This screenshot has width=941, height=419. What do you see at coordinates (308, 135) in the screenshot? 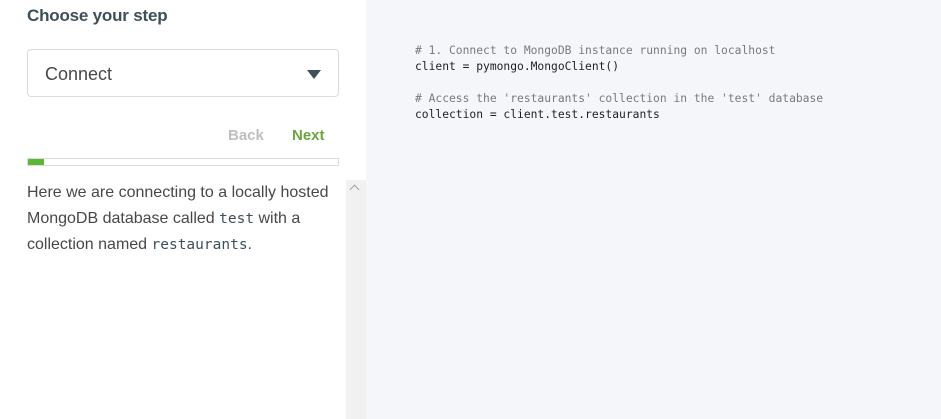
I see `next-button: Next` at bounding box center [308, 135].